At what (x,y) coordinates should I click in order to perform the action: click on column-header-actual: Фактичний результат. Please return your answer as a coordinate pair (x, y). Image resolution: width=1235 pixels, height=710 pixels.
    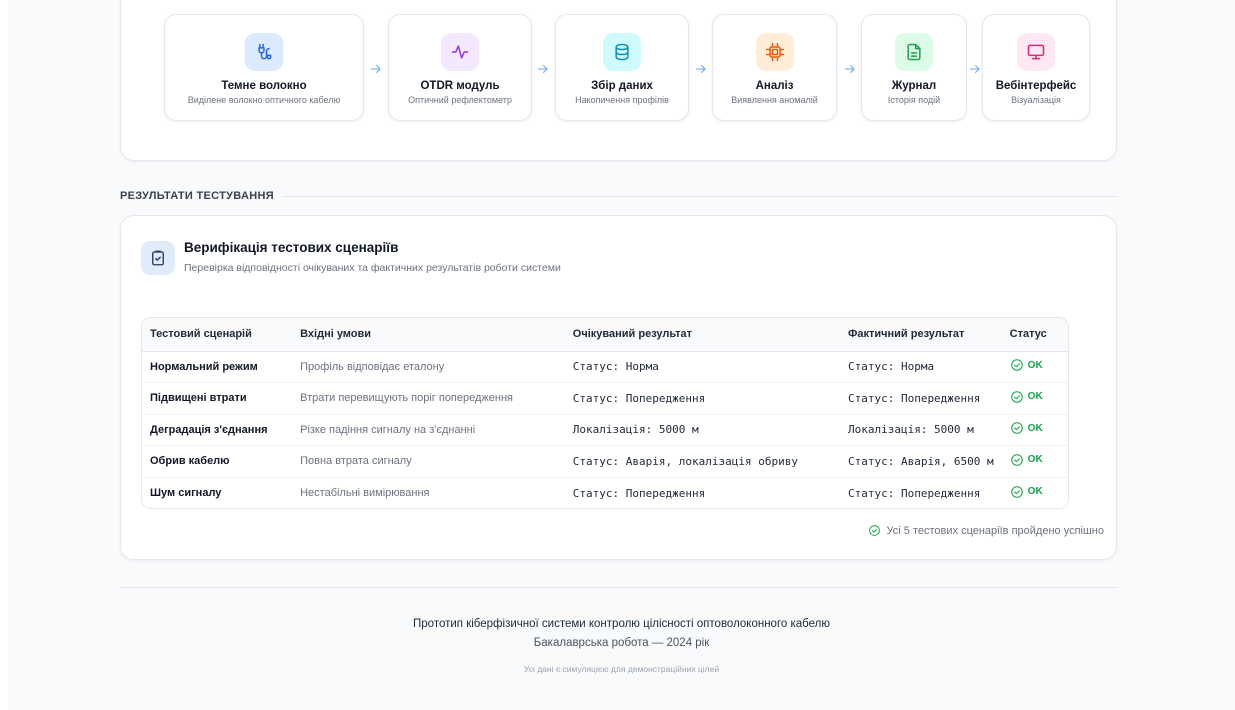
    Looking at the image, I should click on (920, 335).